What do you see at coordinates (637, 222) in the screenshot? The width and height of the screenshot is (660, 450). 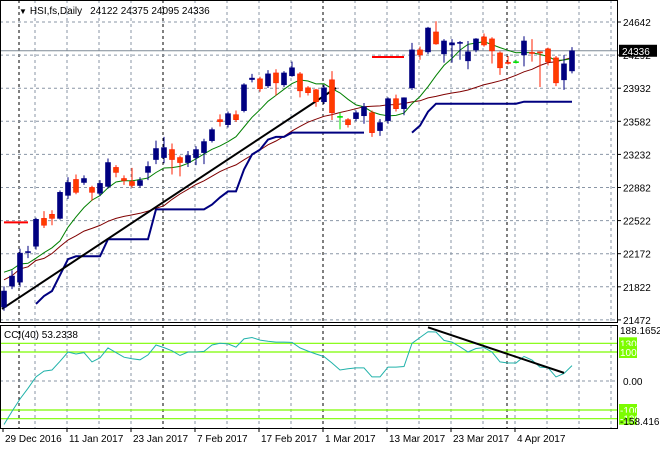 I see `price-axis-label: 22522` at bounding box center [637, 222].